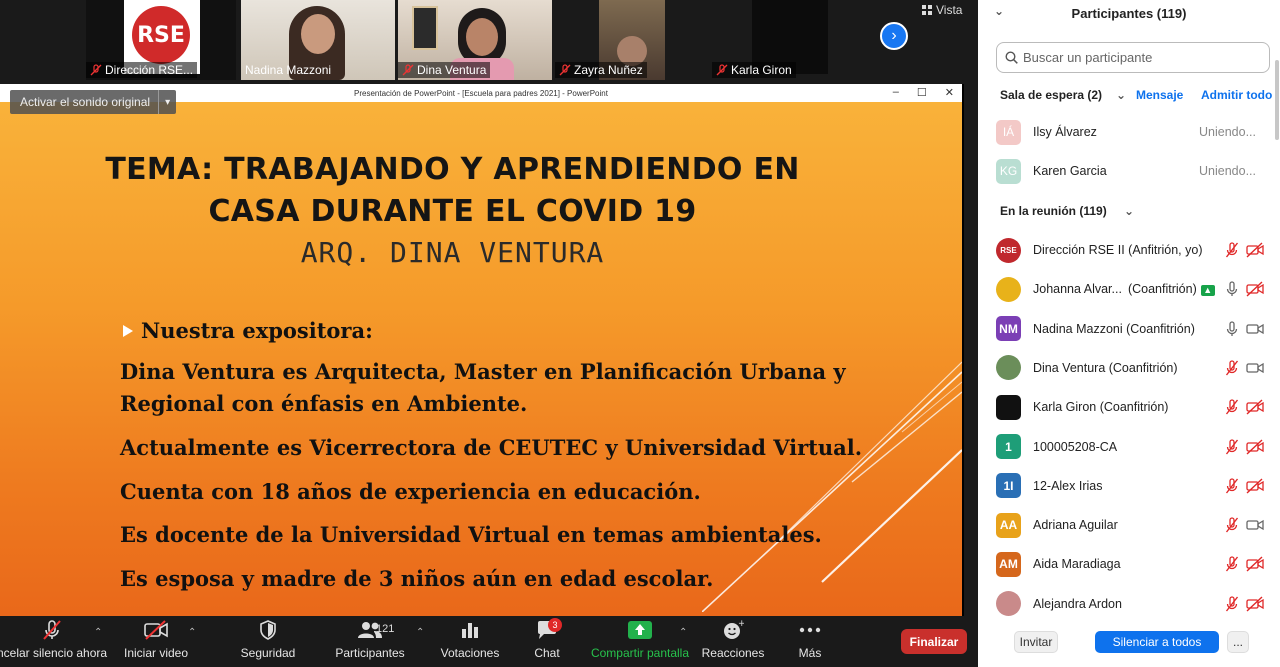 Image resolution: width=1280 pixels, height=667 pixels. I want to click on polls-button: Votaciones, so click(470, 642).